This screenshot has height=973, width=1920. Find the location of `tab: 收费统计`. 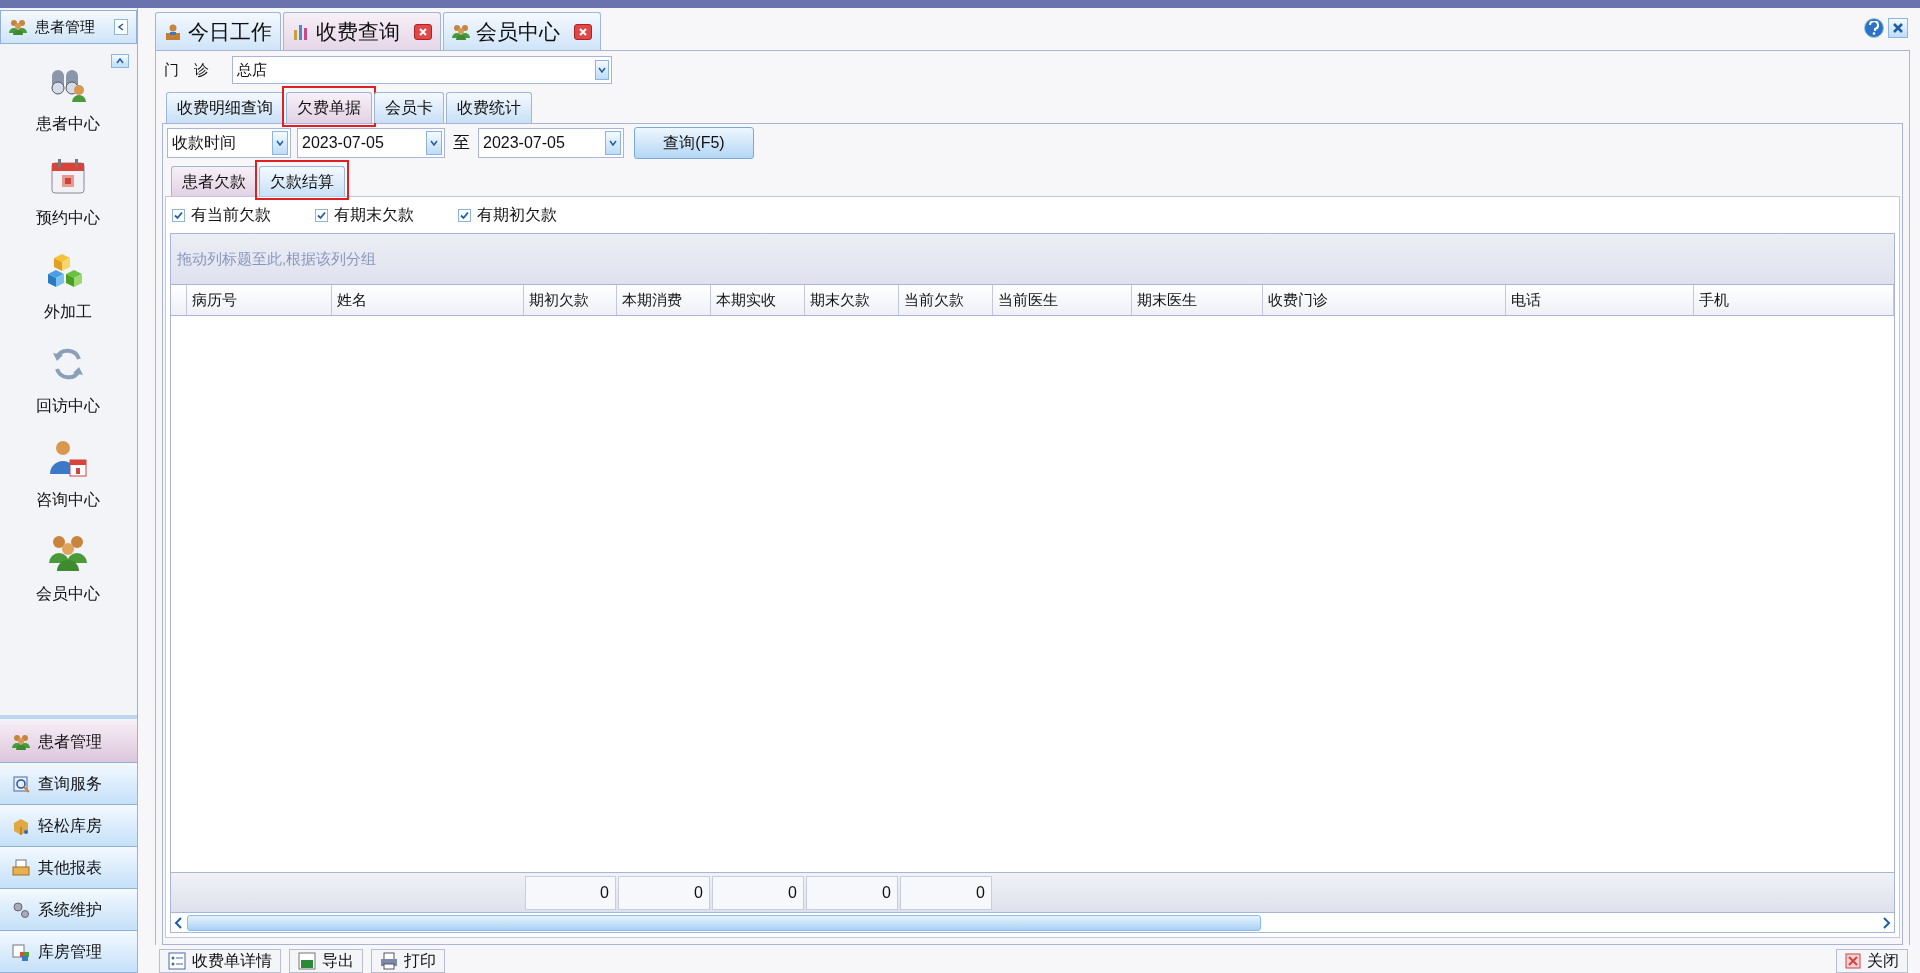

tab: 收费统计 is located at coordinates (489, 107).